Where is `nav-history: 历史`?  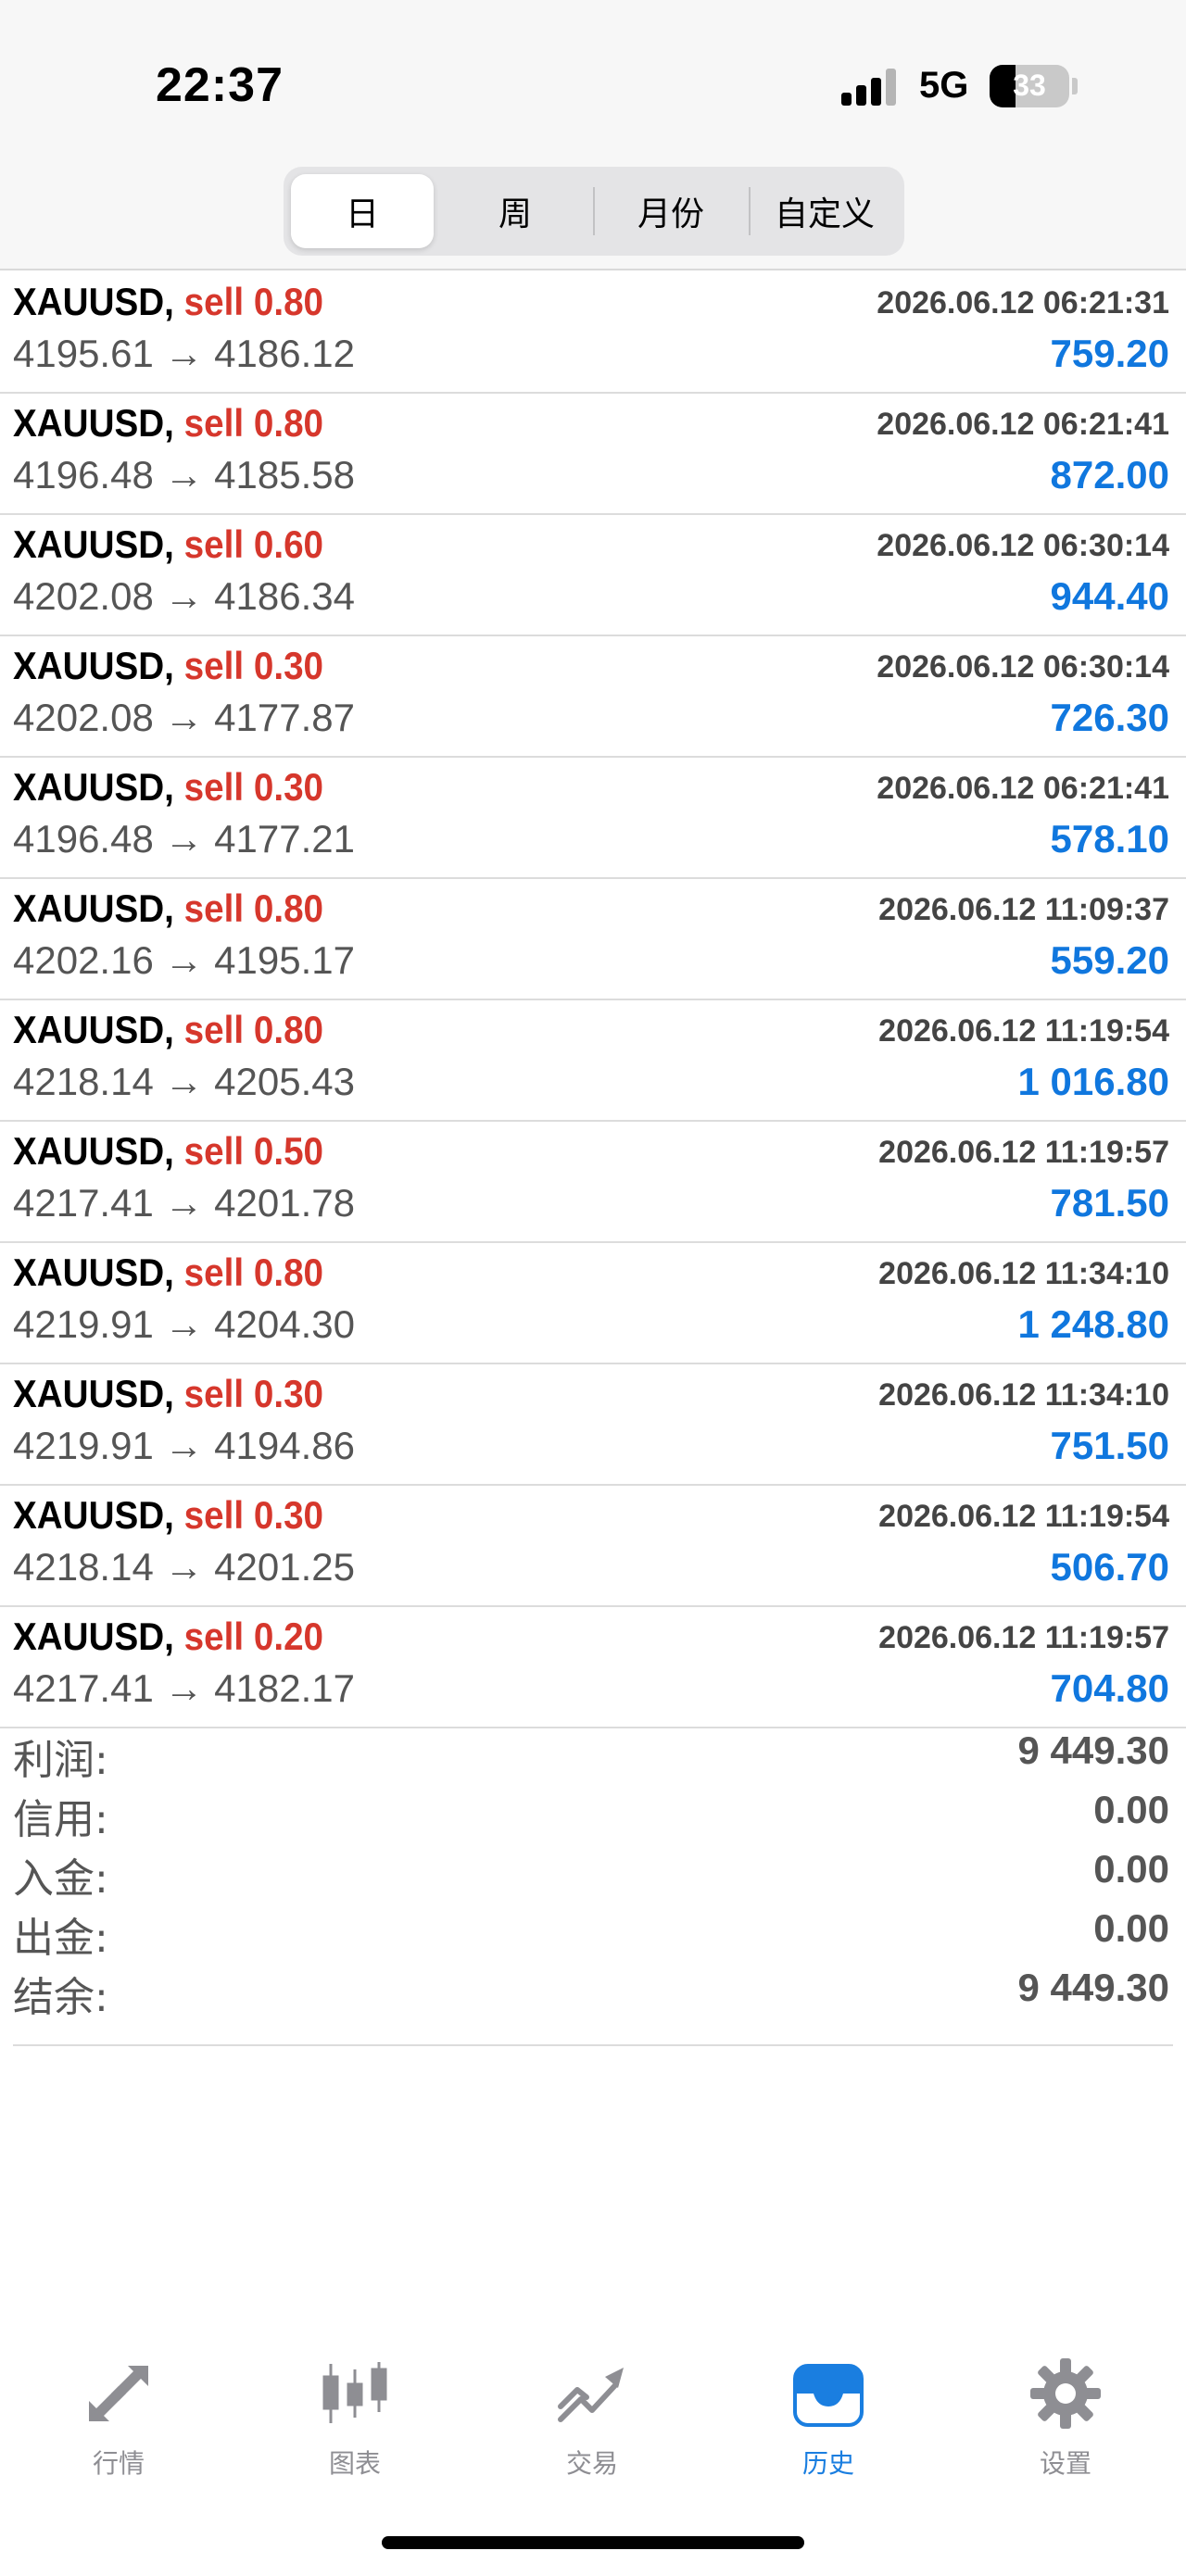 nav-history: 历史 is located at coordinates (828, 2420).